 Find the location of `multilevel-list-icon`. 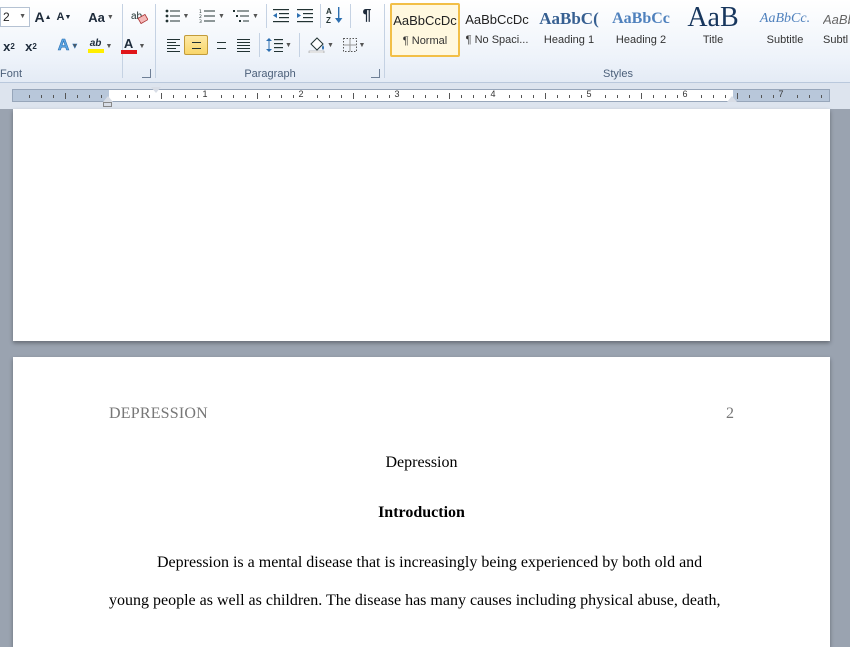

multilevel-list-icon is located at coordinates (241, 16).